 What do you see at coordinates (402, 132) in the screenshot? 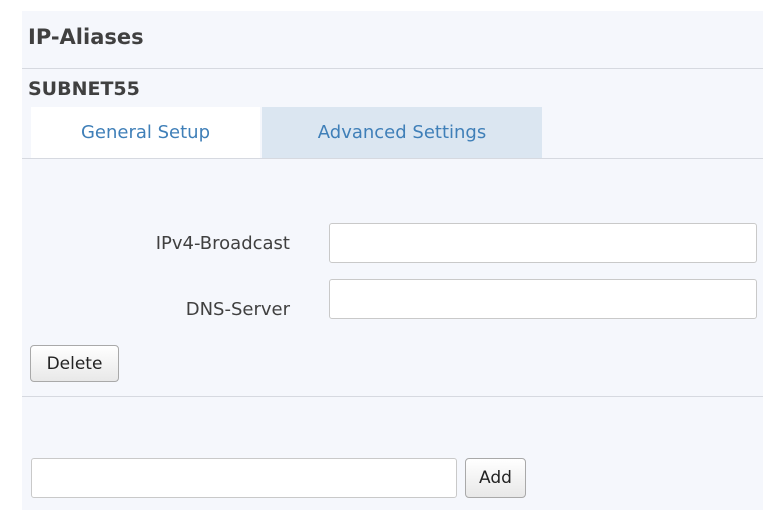
I see `tab-advanced-settings: Advanced Settings` at bounding box center [402, 132].